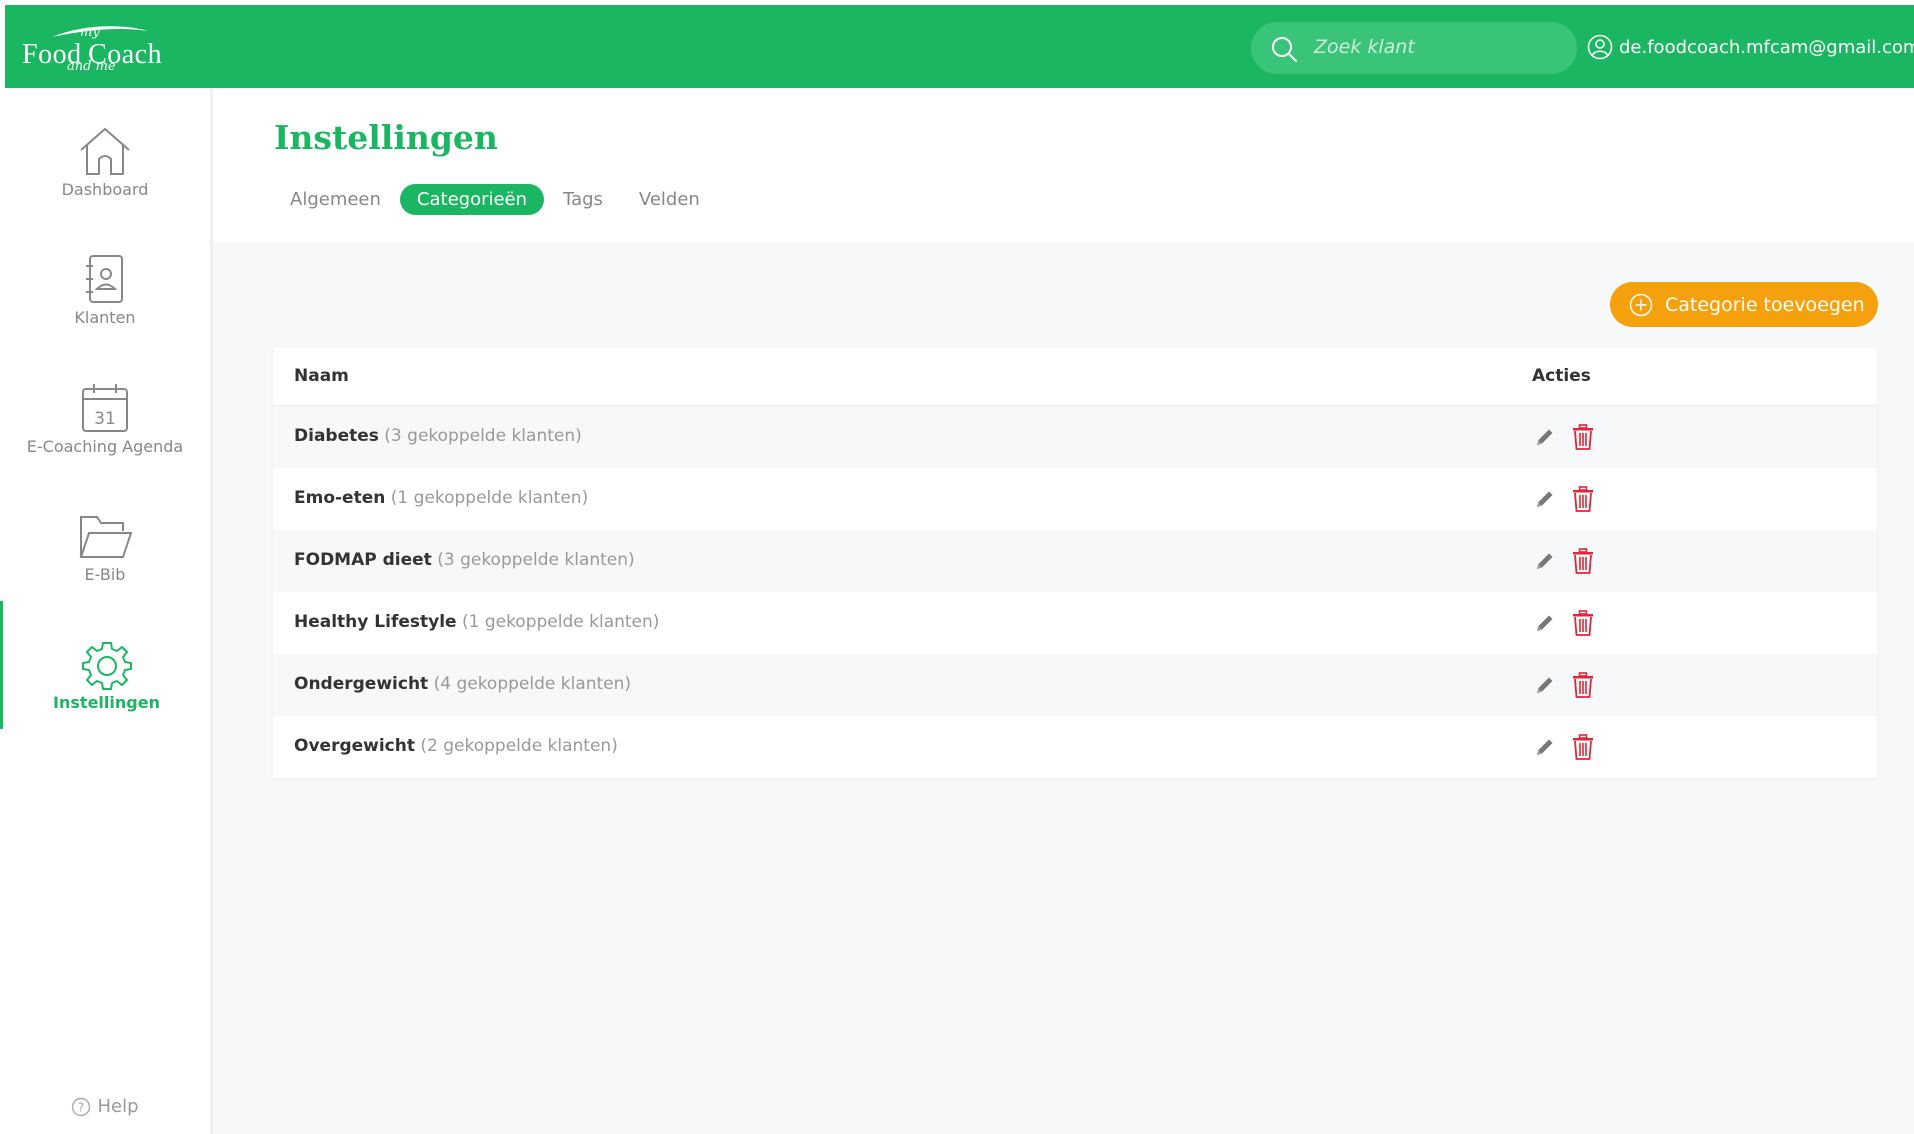  Describe the element at coordinates (1561, 376) in the screenshot. I see `column-header-acties: Acties` at that location.